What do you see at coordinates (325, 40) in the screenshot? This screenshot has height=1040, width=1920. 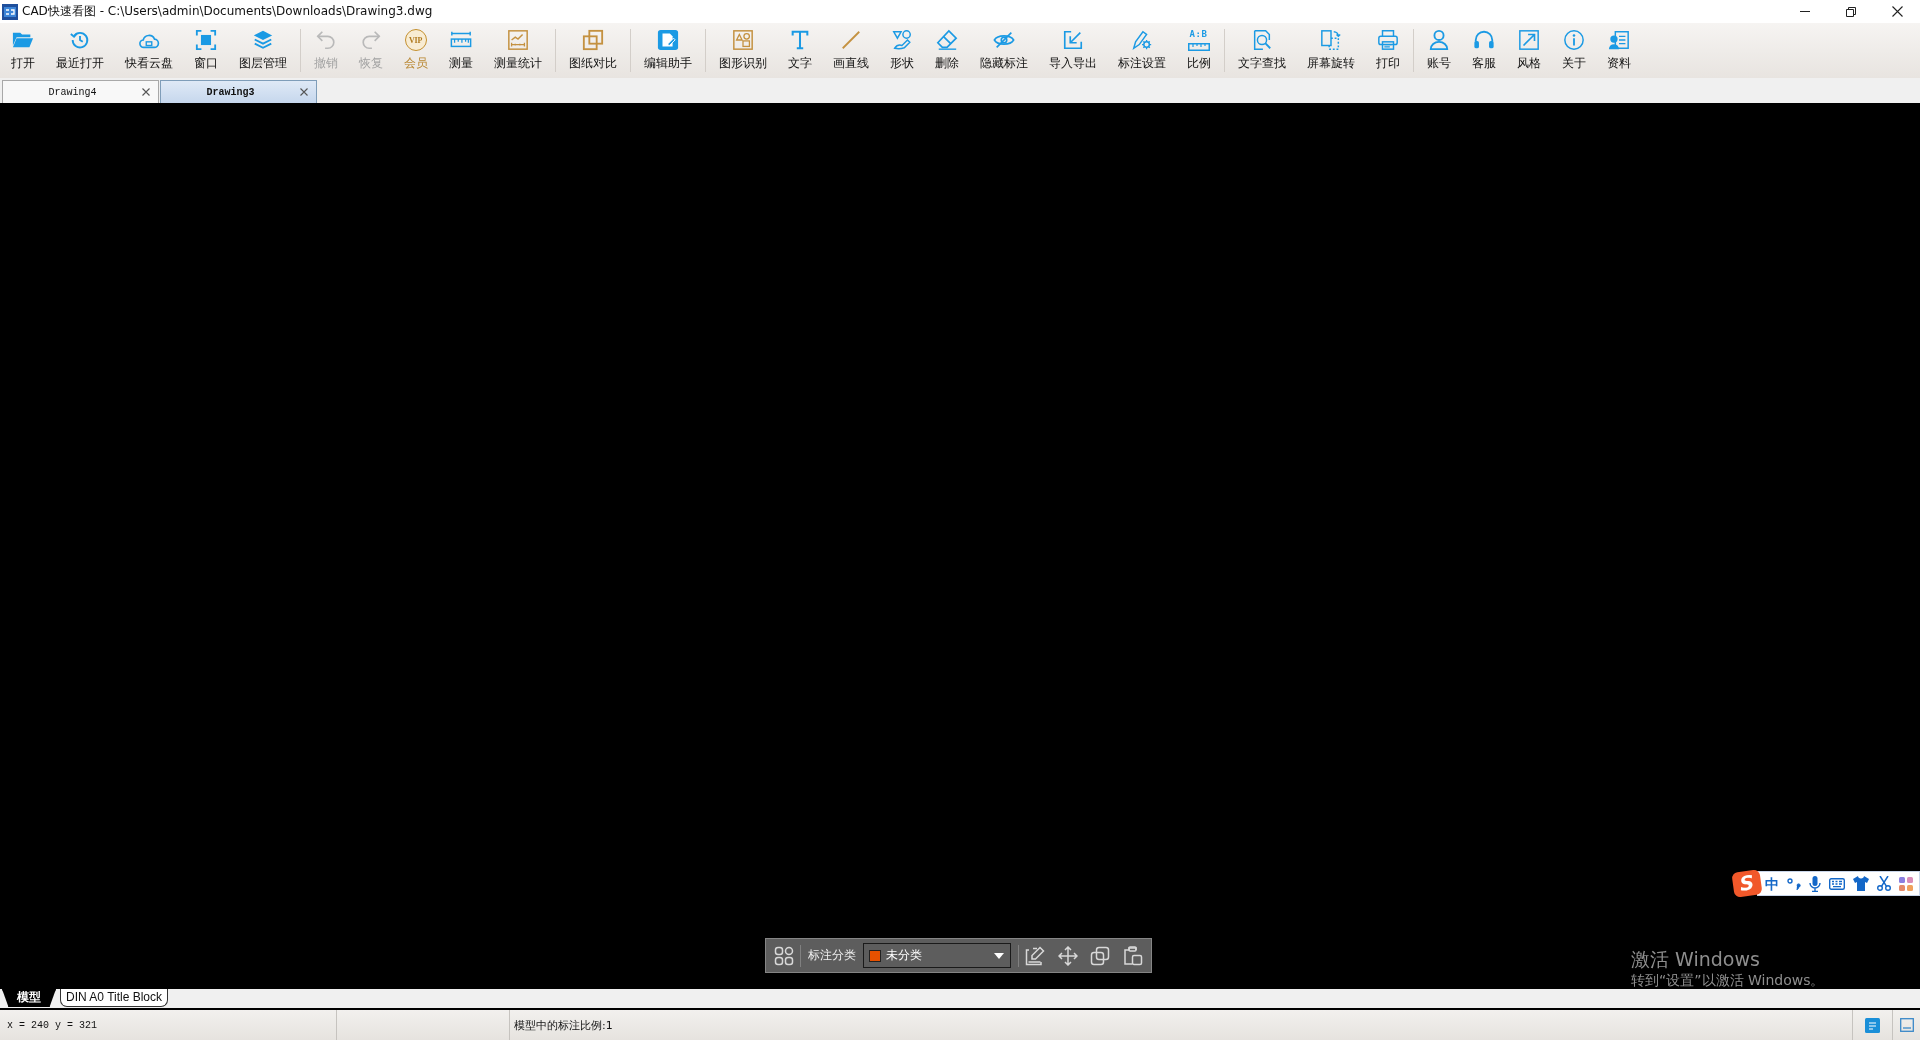 I see `undo-icon` at bounding box center [325, 40].